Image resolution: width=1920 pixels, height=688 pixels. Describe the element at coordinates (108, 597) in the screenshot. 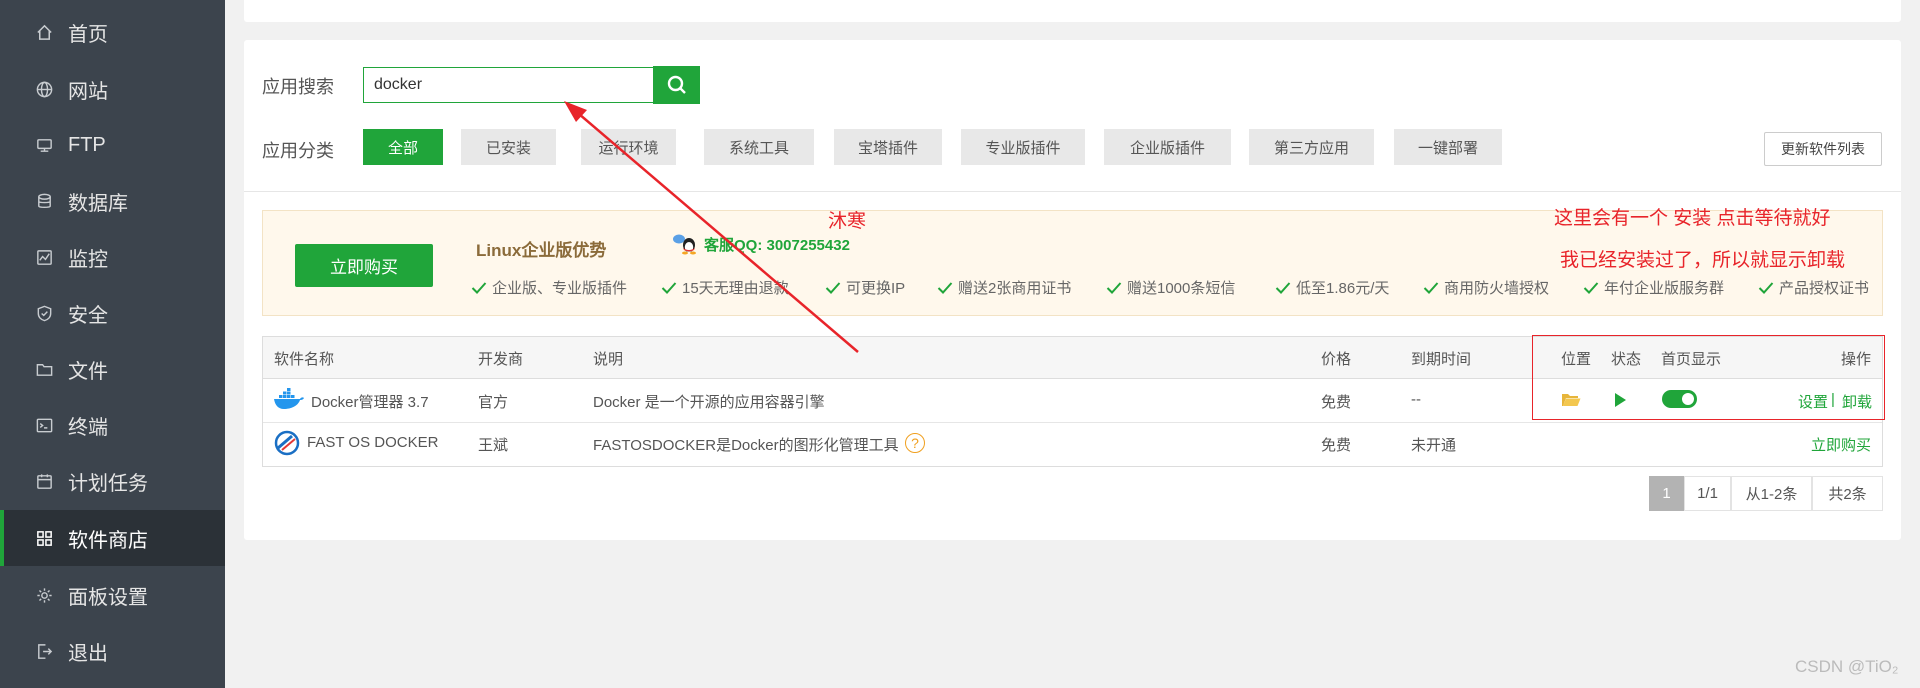

I see `sidebar-item-label: 面板设置` at that location.